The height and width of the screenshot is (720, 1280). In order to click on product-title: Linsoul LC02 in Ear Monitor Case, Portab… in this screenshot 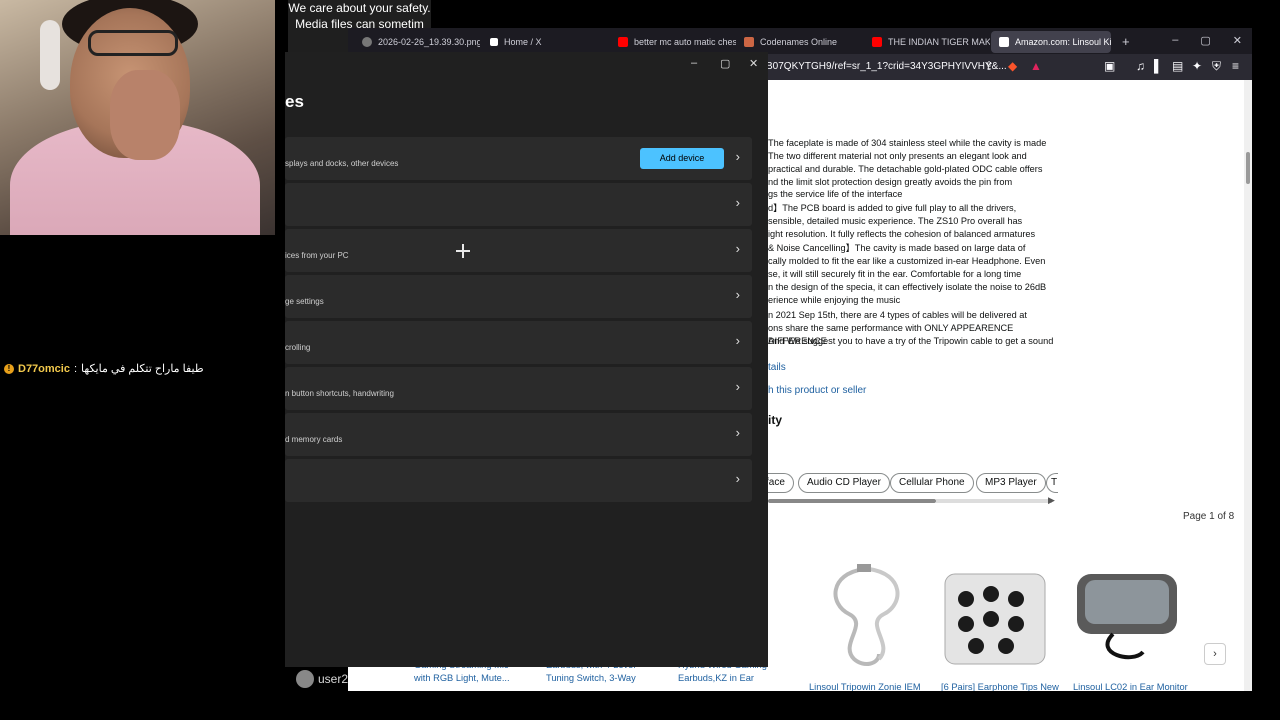, I will do `click(1133, 686)`.